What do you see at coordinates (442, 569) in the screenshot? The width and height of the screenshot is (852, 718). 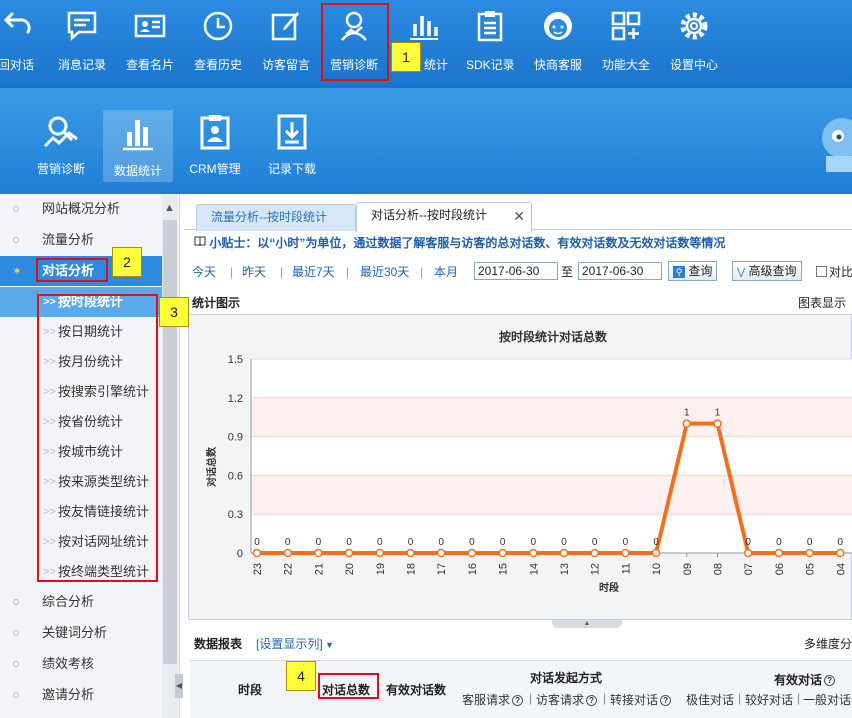 I see `x-tick-label: 17` at bounding box center [442, 569].